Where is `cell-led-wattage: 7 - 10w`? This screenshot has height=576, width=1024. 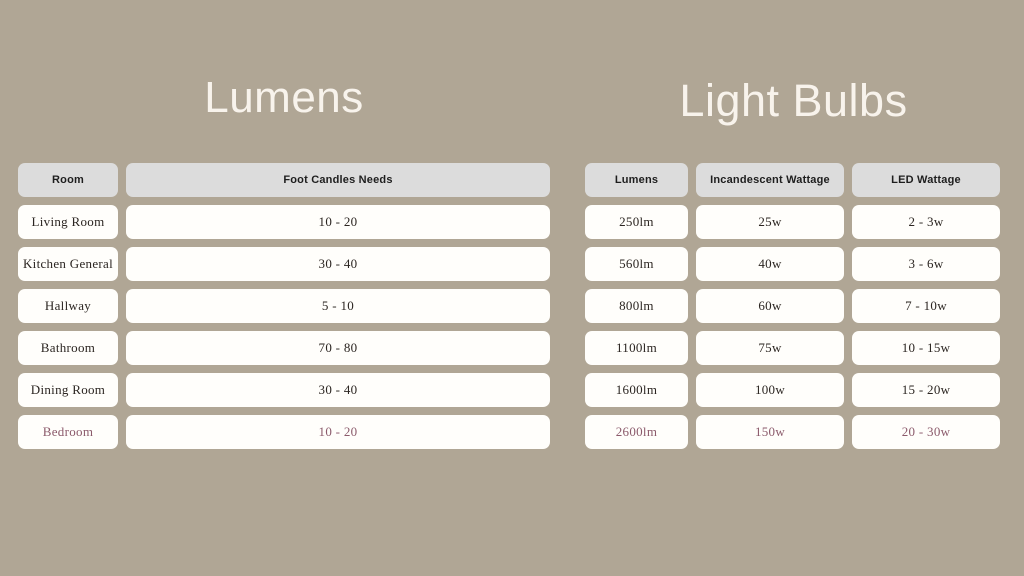 cell-led-wattage: 7 - 10w is located at coordinates (926, 306).